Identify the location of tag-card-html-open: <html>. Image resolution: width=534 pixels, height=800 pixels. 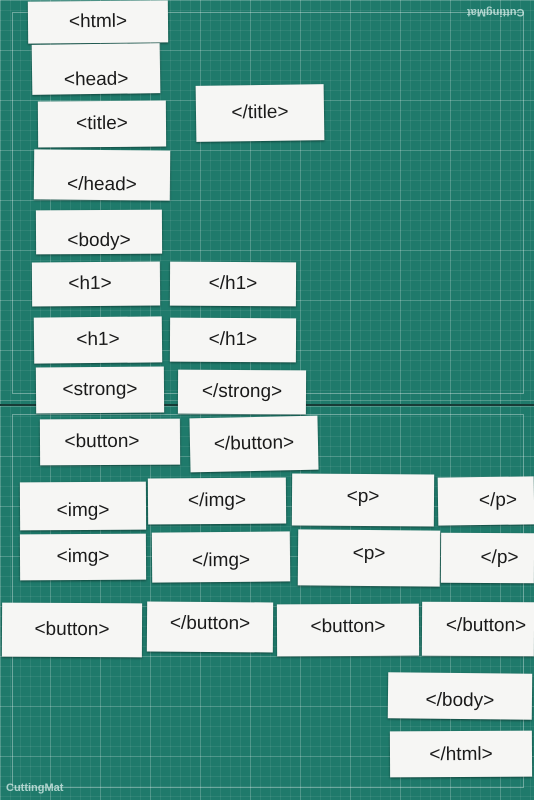
(98, 22).